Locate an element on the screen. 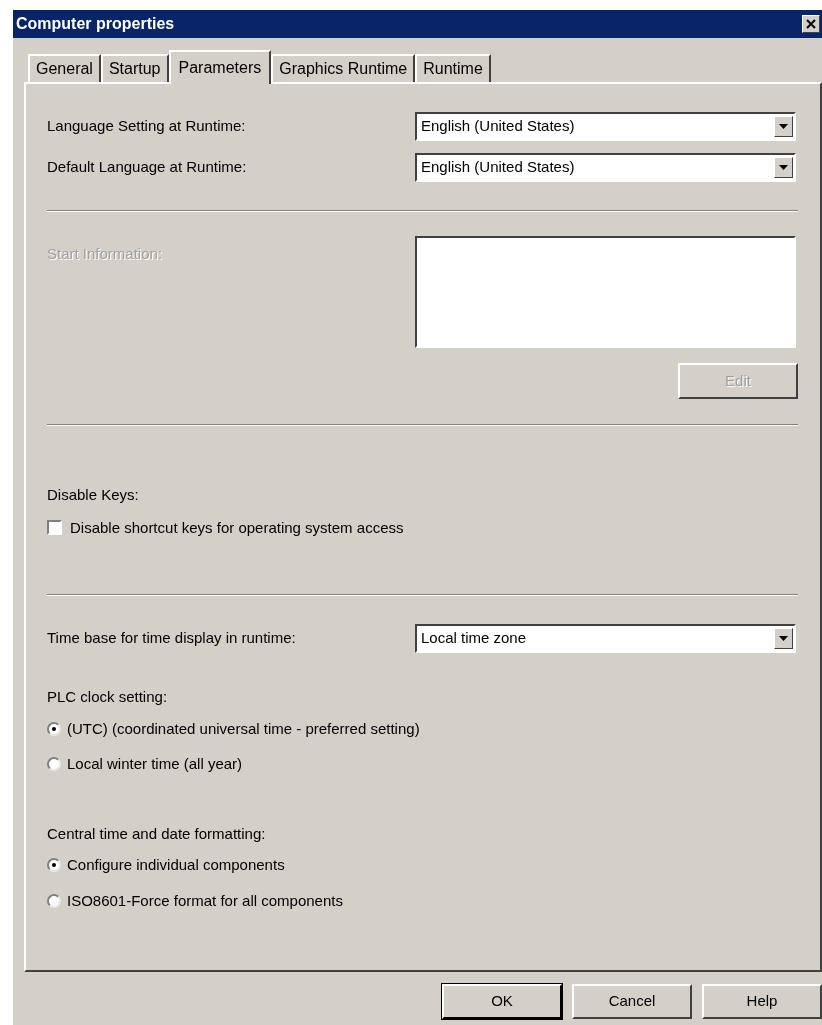 This screenshot has width=822, height=1025. radio-label: (UTC) (coordinated universal time - preferred setting) is located at coordinates (243, 728).